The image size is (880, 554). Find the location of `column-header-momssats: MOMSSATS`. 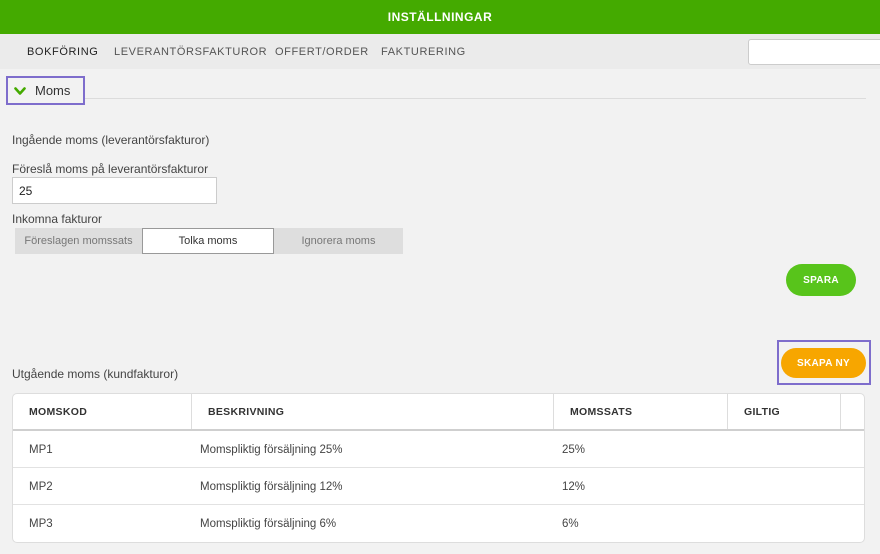

column-header-momssats: MOMSSATS is located at coordinates (641, 411).